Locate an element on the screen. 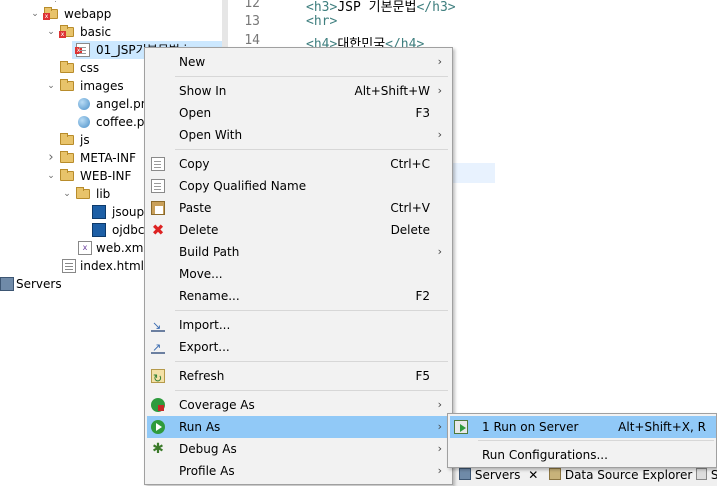  menu-item-label: Profile As is located at coordinates (207, 471).